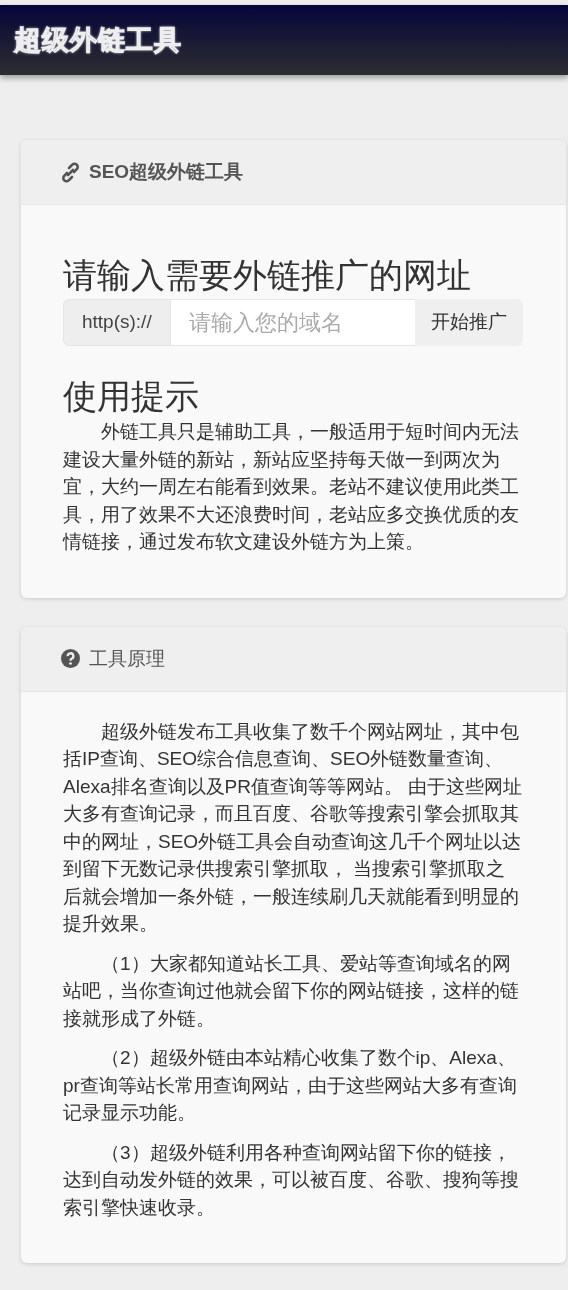 Image resolution: width=568 pixels, height=1290 pixels. What do you see at coordinates (166, 171) in the screenshot?
I see `card-title: SEO超级外链工具` at bounding box center [166, 171].